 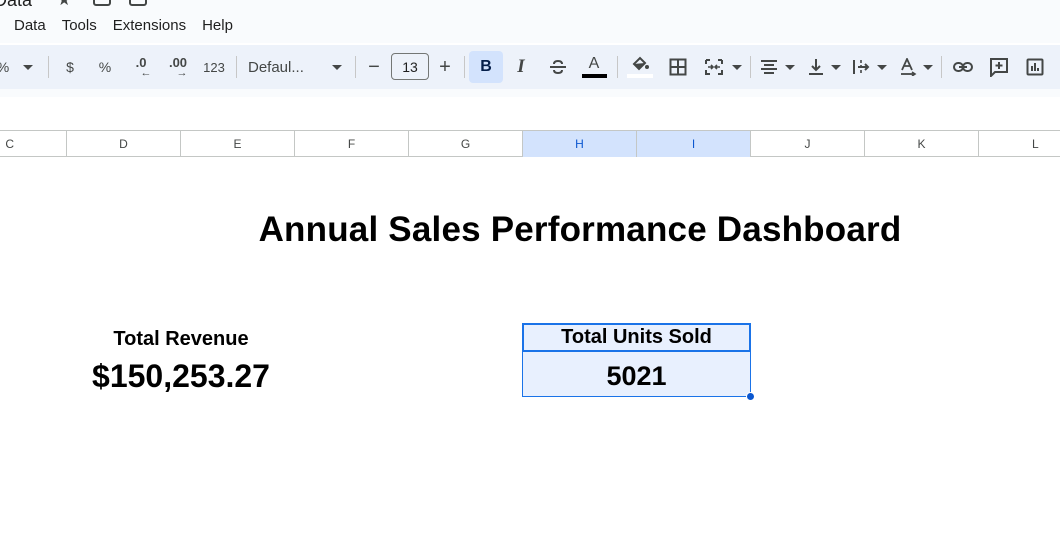 I want to click on text-rotation-icon, so click(x=909, y=67).